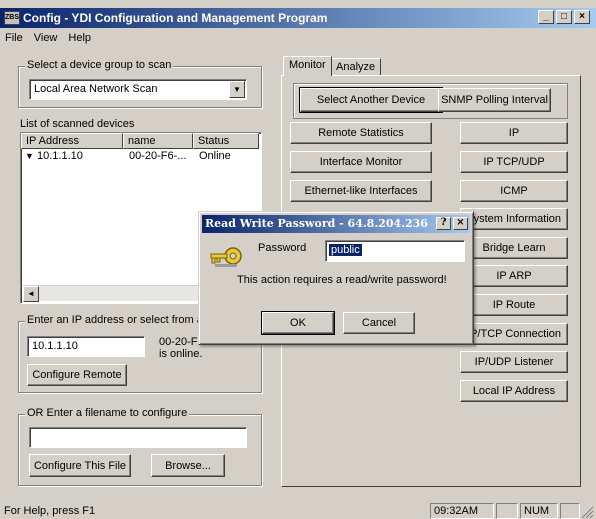  I want to click on row-status: Online, so click(215, 156).